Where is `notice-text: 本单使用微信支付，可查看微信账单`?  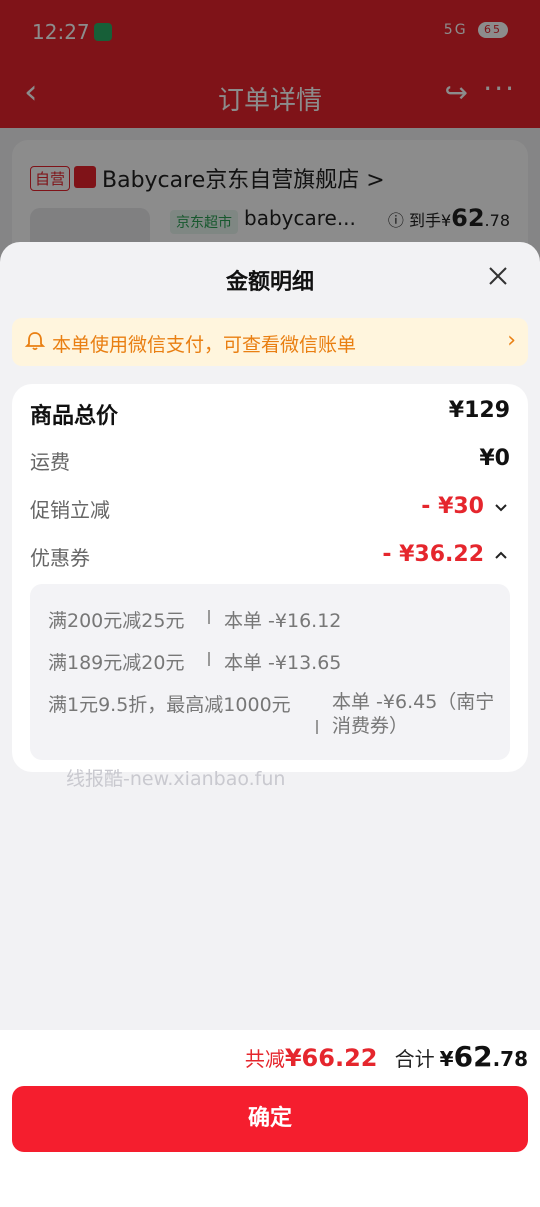
notice-text: 本单使用微信支付，可查看微信账单 is located at coordinates (204, 345).